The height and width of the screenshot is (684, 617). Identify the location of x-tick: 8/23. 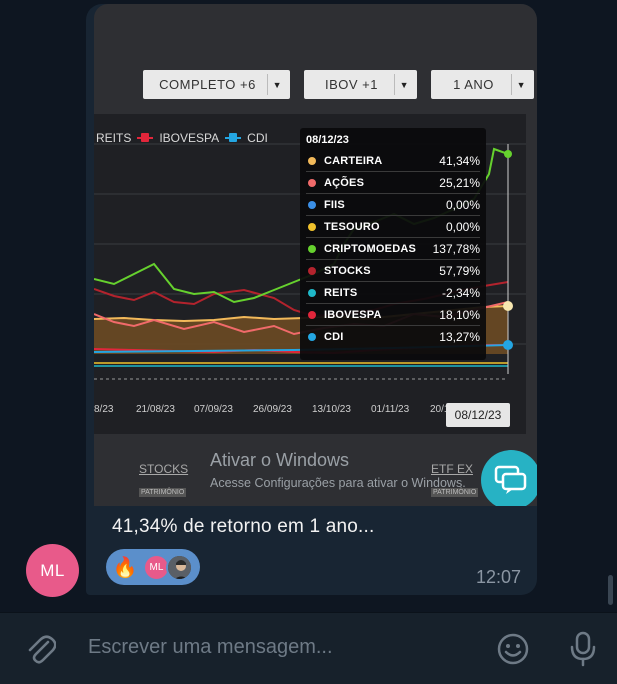
(104, 409).